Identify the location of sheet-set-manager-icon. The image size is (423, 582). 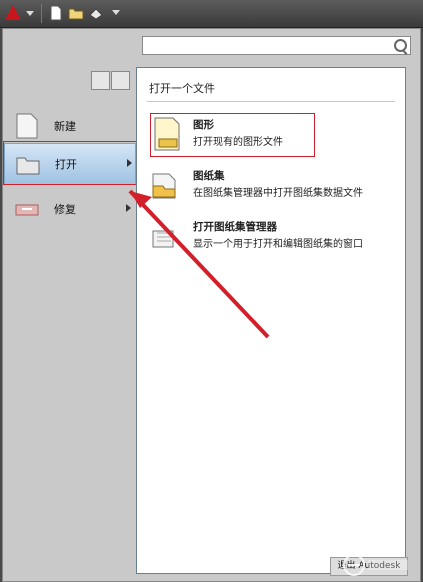
(163, 239).